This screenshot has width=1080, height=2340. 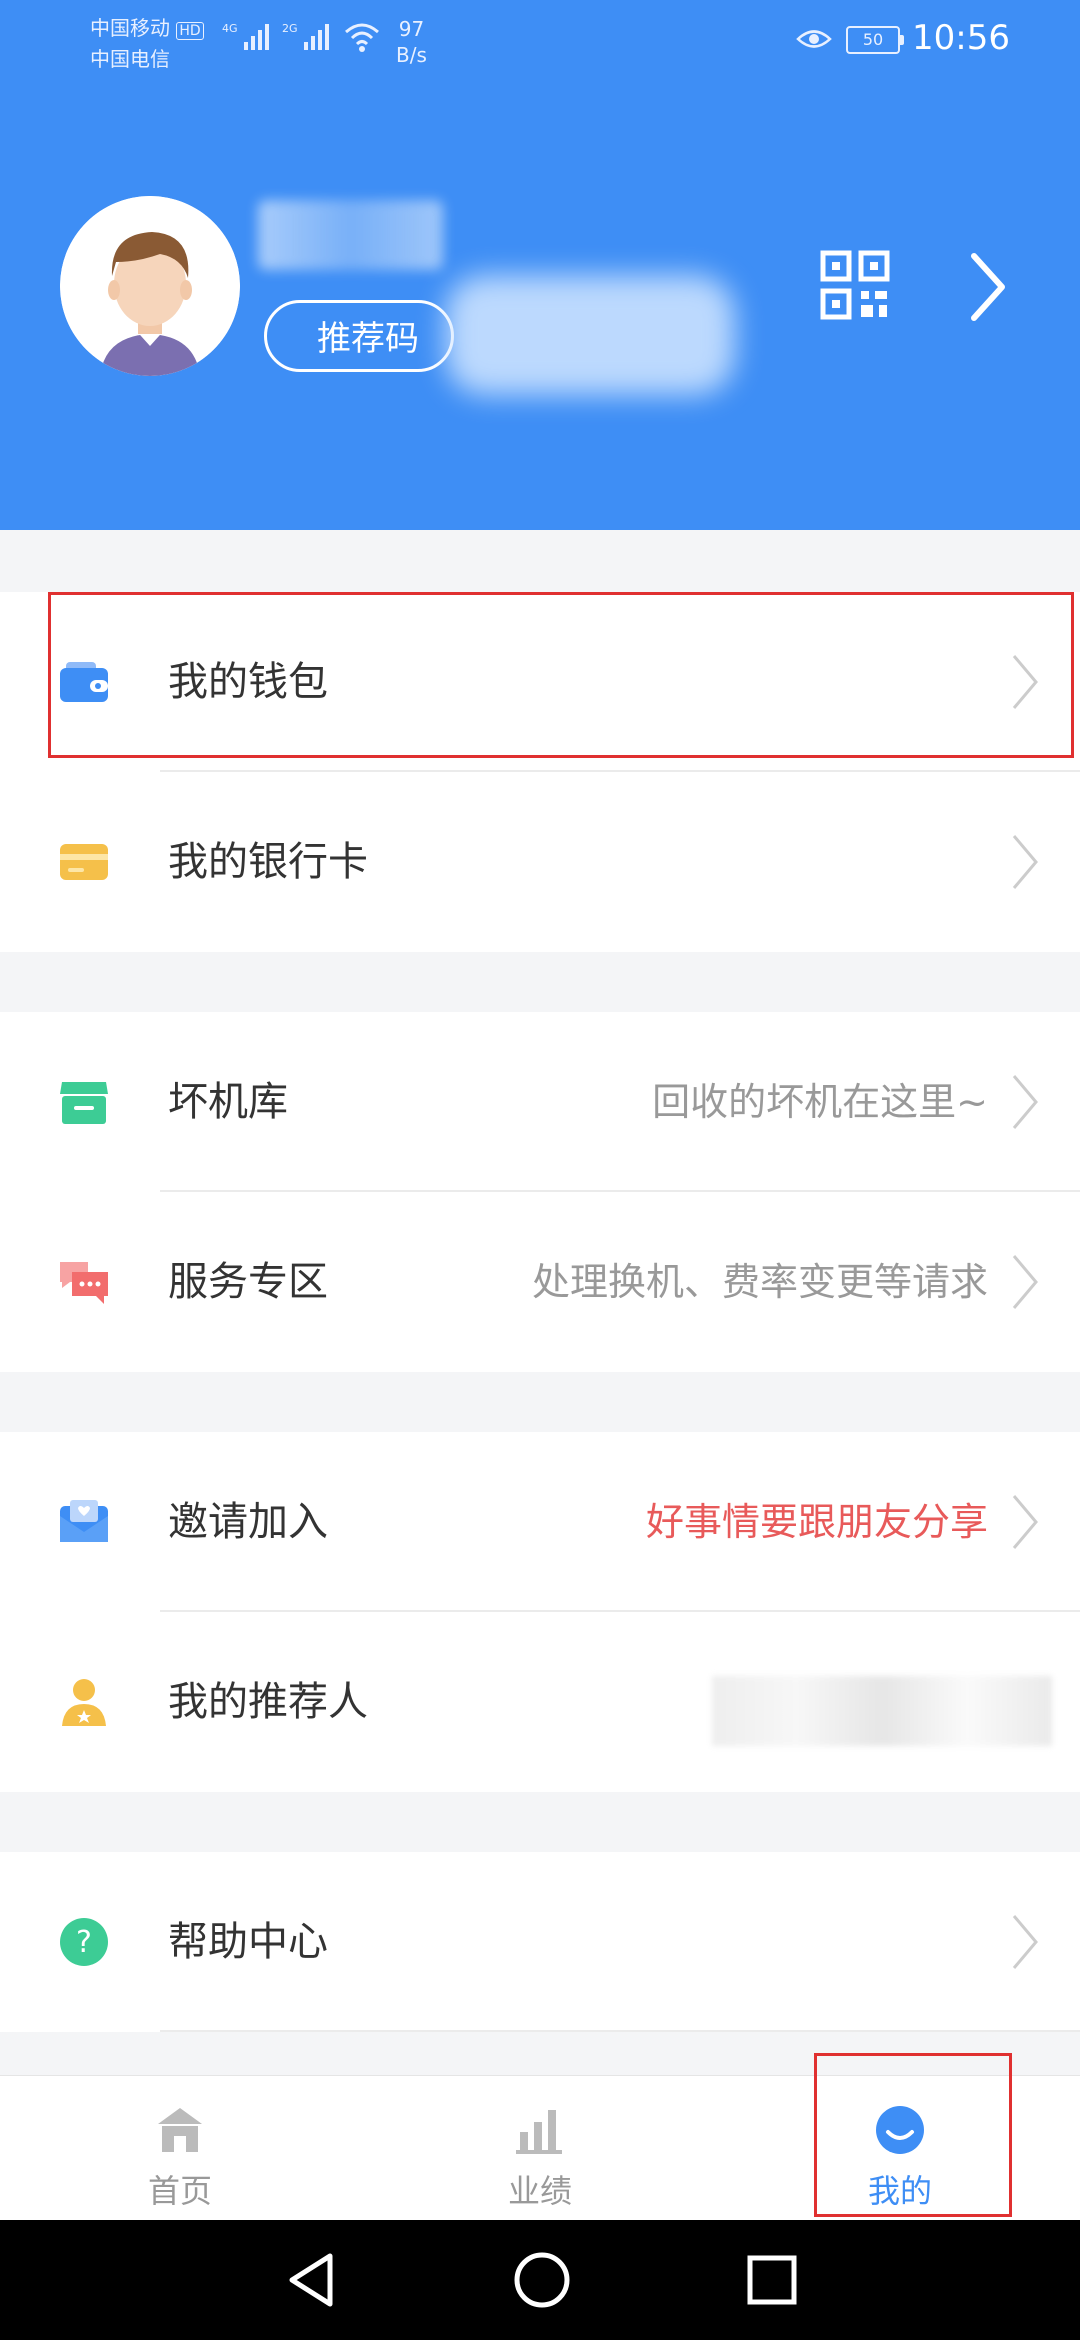 I want to click on highlight-box-wallet, so click(x=561, y=675).